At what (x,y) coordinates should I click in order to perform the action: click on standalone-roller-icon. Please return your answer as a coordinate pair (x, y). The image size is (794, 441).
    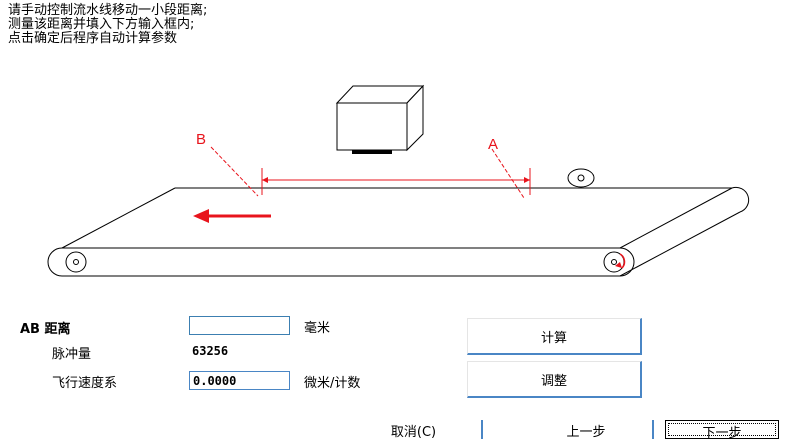
    Looking at the image, I should click on (581, 178).